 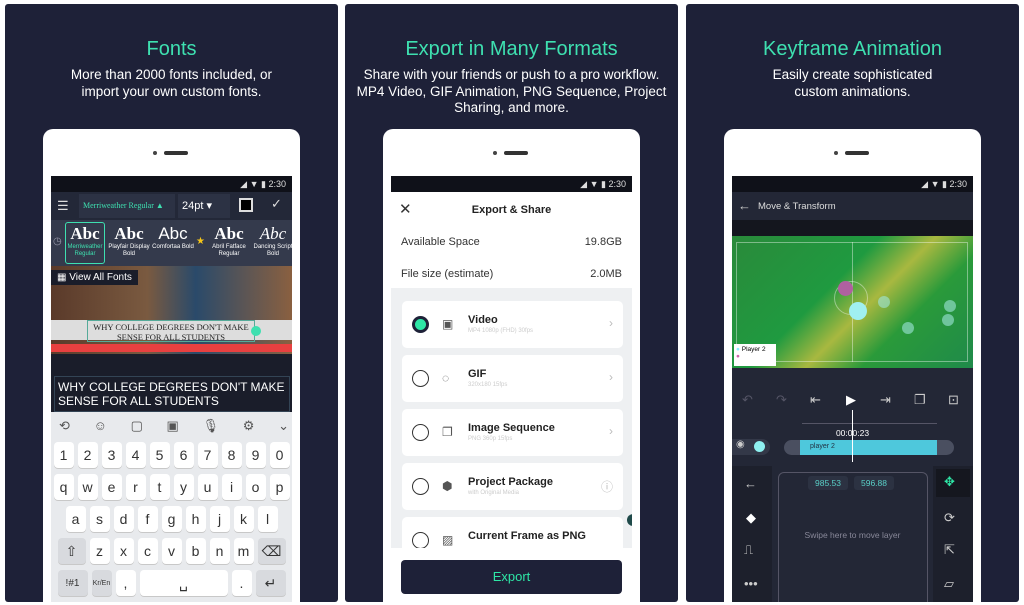 I want to click on key: 3, so click(x=111, y=455).